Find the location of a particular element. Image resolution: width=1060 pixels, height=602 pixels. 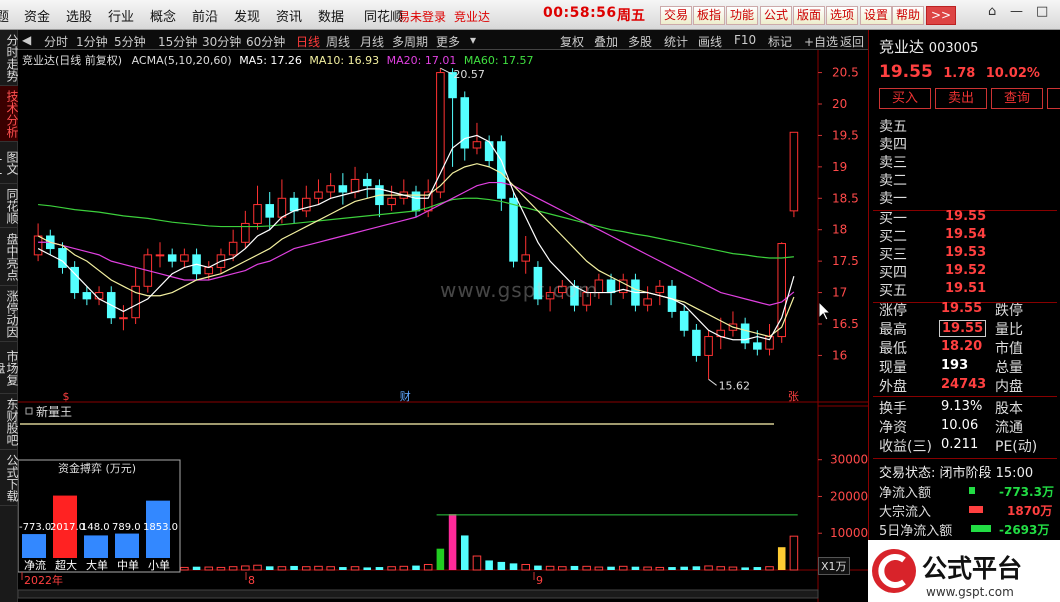

minimize-button: — is located at coordinates (1016, 11).